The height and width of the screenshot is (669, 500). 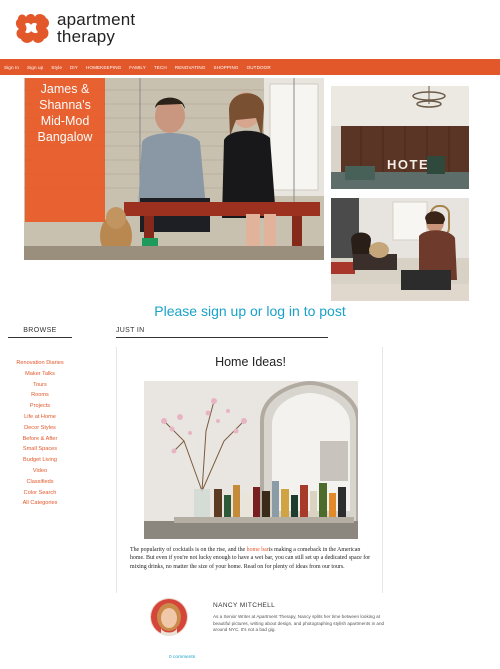 I want to click on hero-caption-panel: James & Shanna's Mid-Mod Bangalow, so click(x=65, y=150).